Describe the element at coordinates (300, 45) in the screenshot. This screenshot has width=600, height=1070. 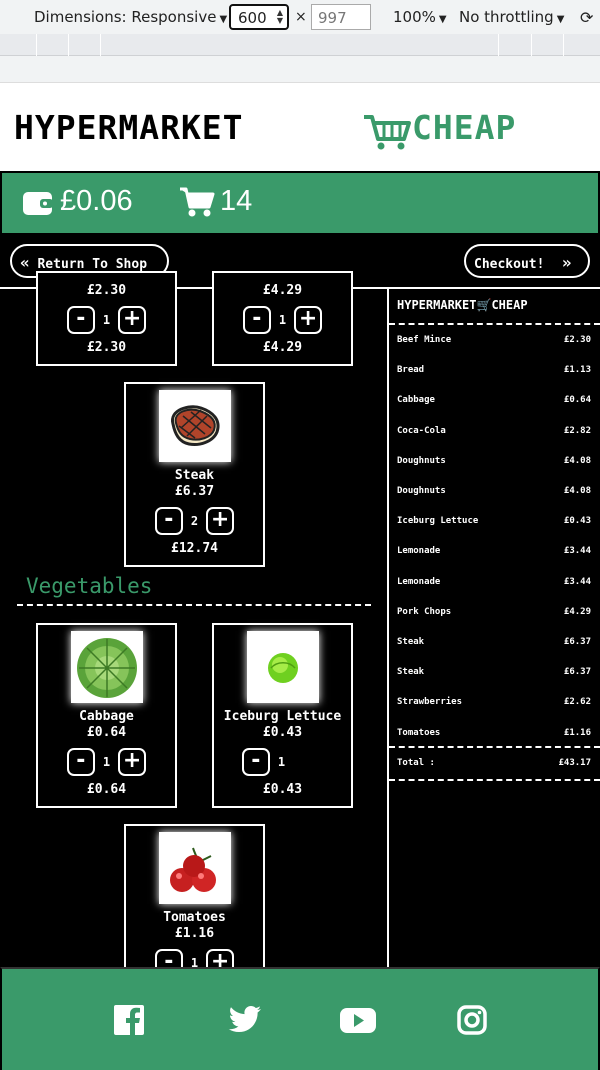
I see `media-query-ruler` at that location.